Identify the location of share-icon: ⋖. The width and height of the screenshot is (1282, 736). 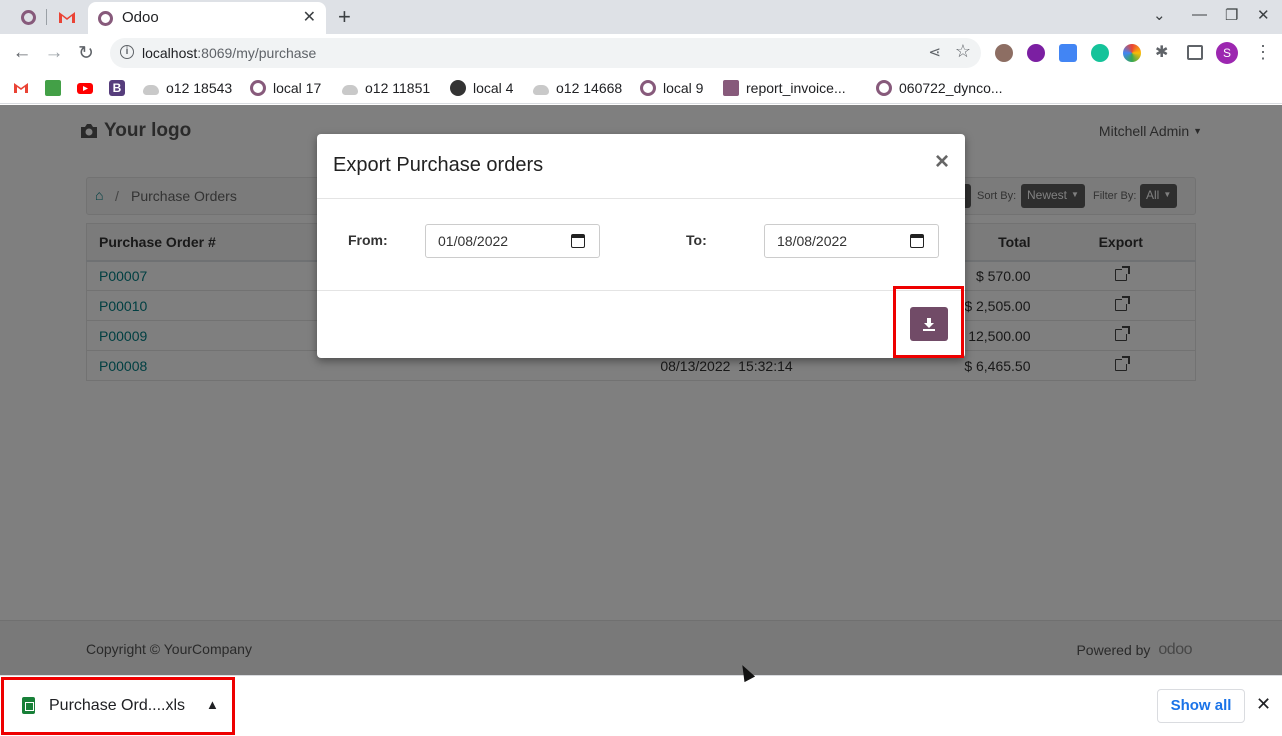
(934, 52).